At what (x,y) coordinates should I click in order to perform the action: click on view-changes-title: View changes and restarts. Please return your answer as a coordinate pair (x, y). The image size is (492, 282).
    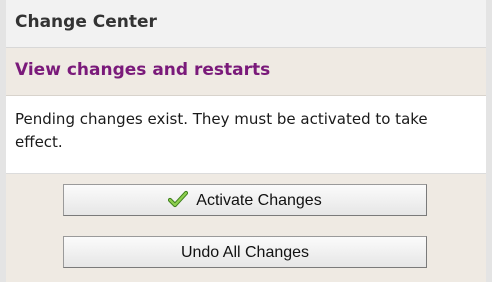
    Looking at the image, I should click on (143, 70).